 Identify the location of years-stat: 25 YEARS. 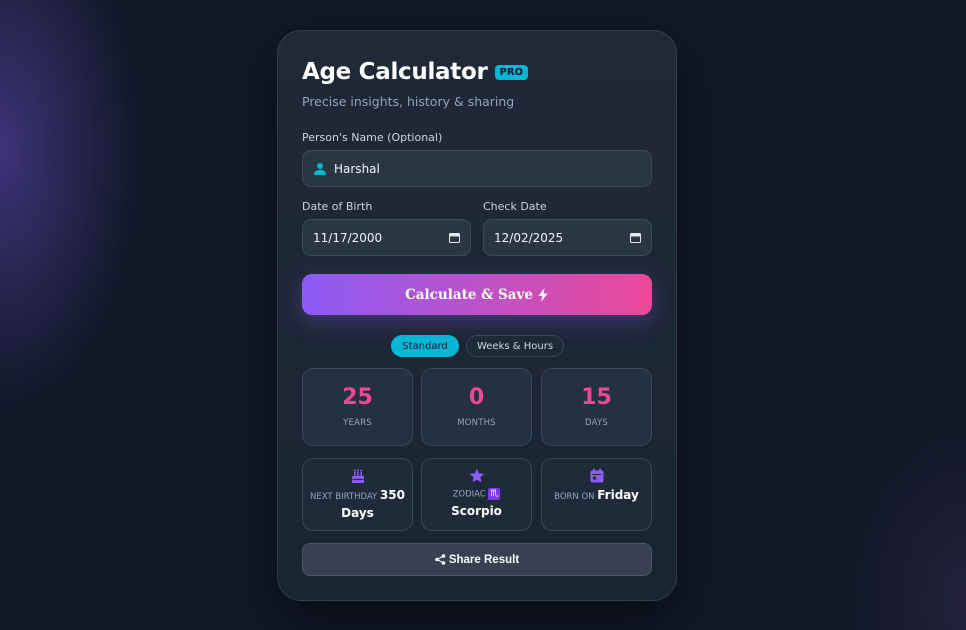
(357, 407).